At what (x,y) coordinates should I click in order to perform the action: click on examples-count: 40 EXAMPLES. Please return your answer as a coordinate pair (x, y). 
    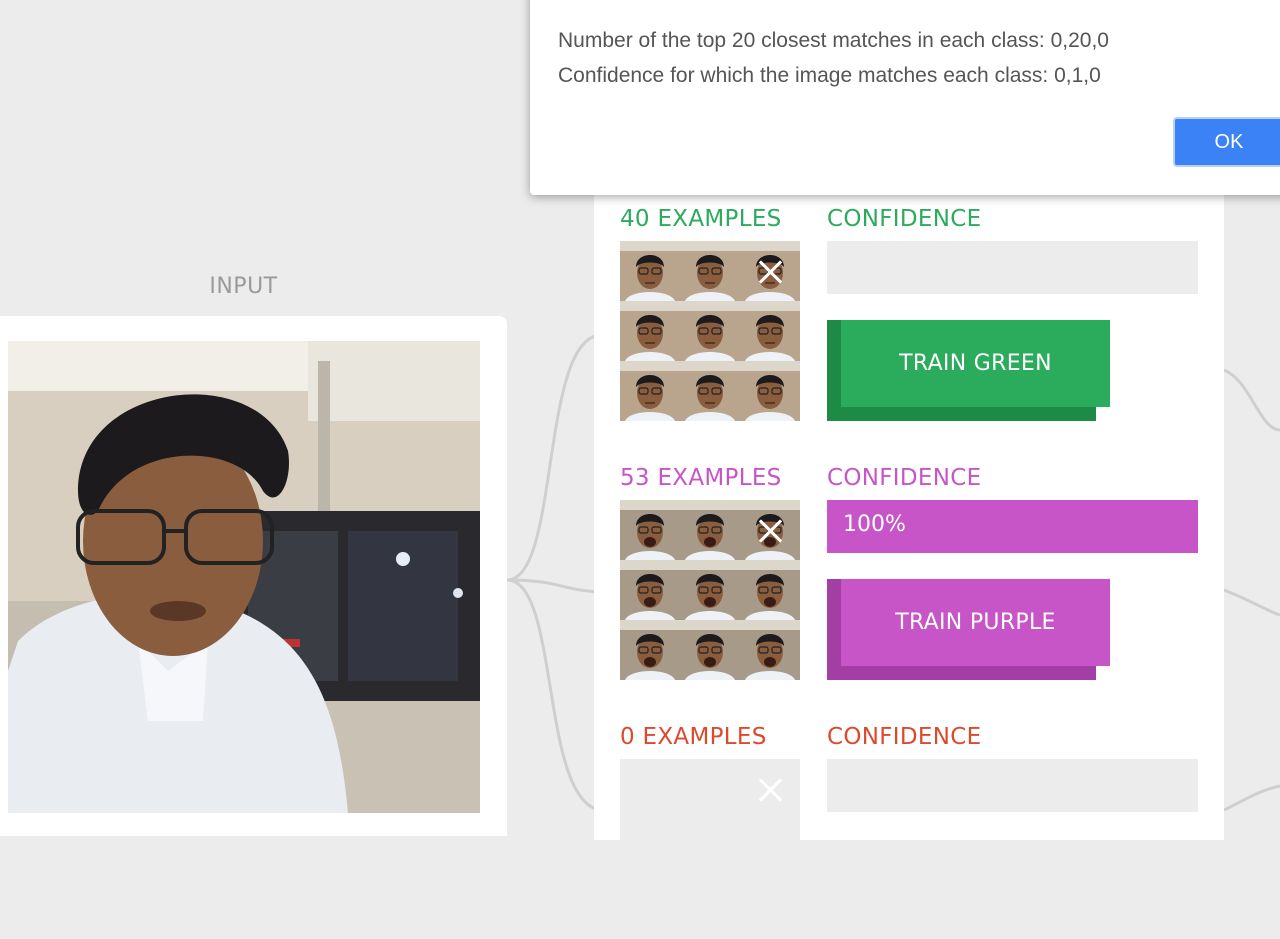
    Looking at the image, I should click on (701, 219).